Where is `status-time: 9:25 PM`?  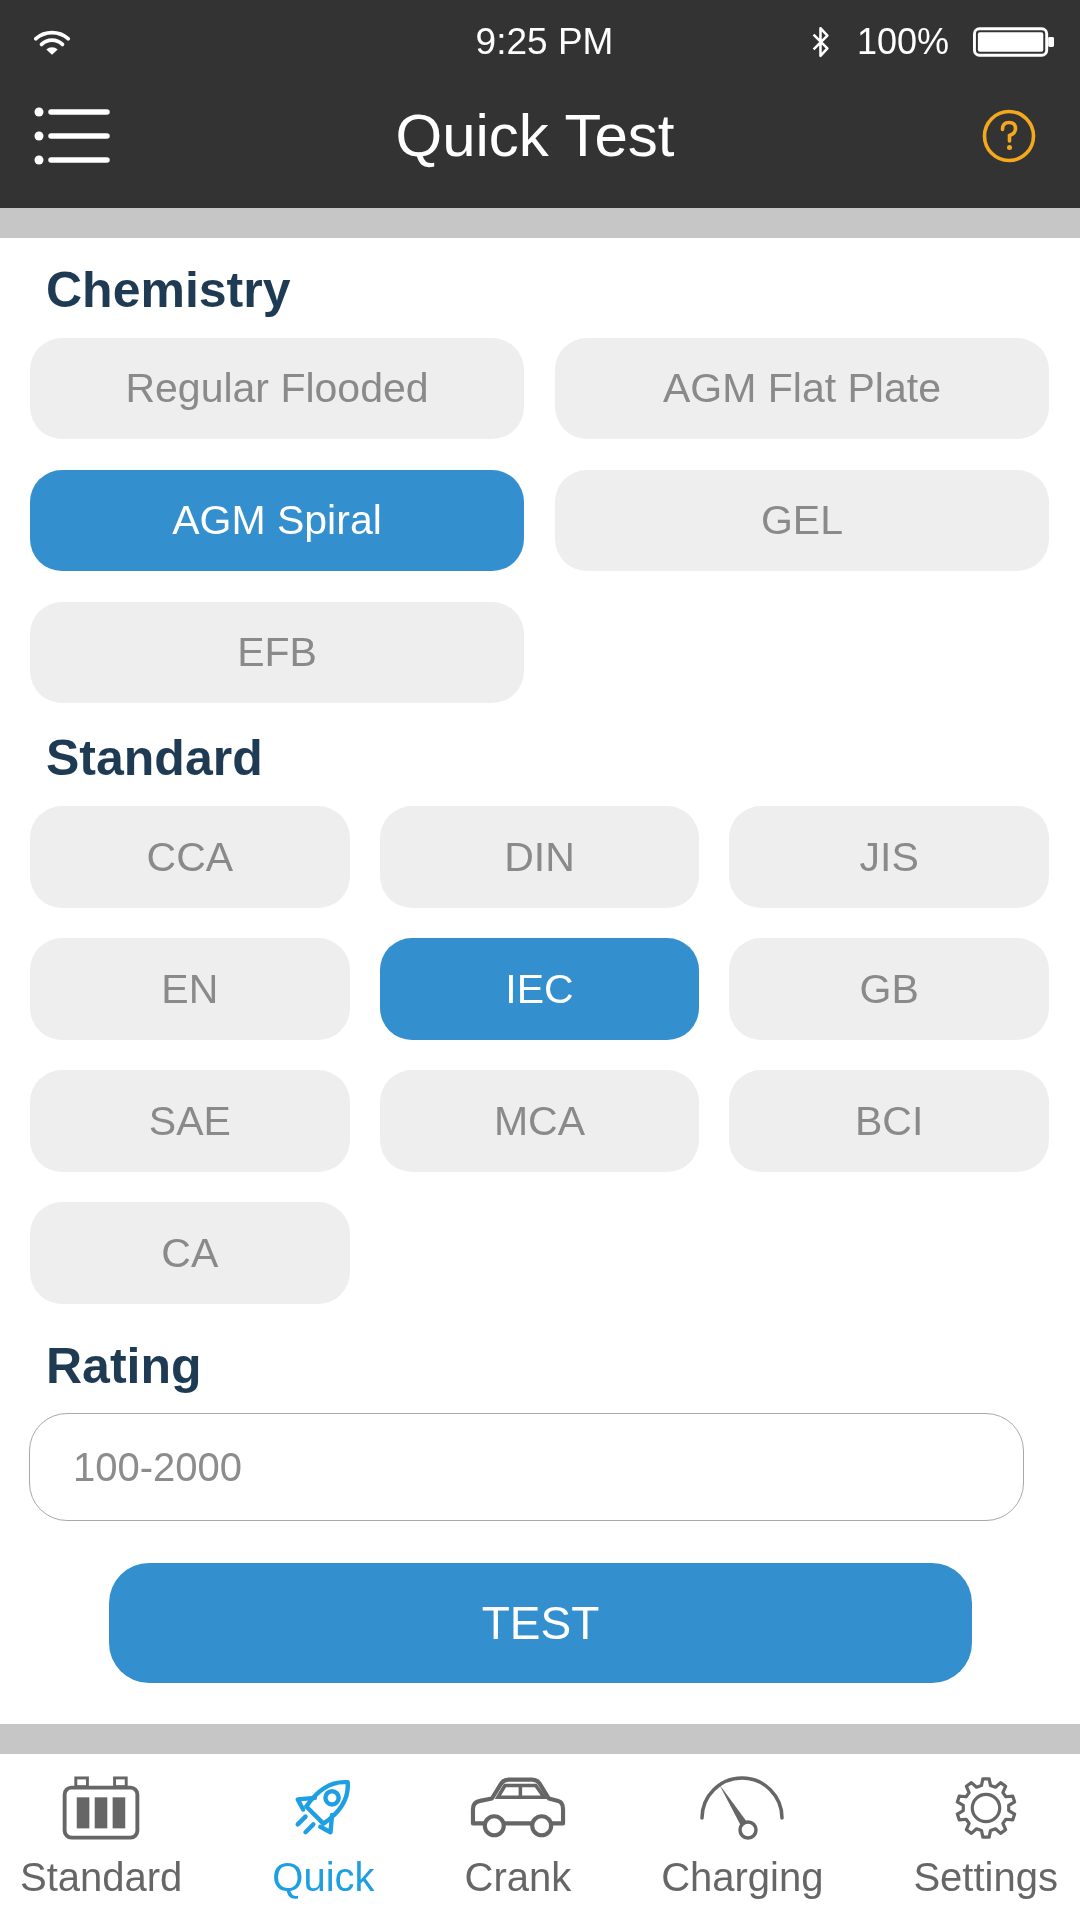
status-time: 9:25 PM is located at coordinates (544, 42).